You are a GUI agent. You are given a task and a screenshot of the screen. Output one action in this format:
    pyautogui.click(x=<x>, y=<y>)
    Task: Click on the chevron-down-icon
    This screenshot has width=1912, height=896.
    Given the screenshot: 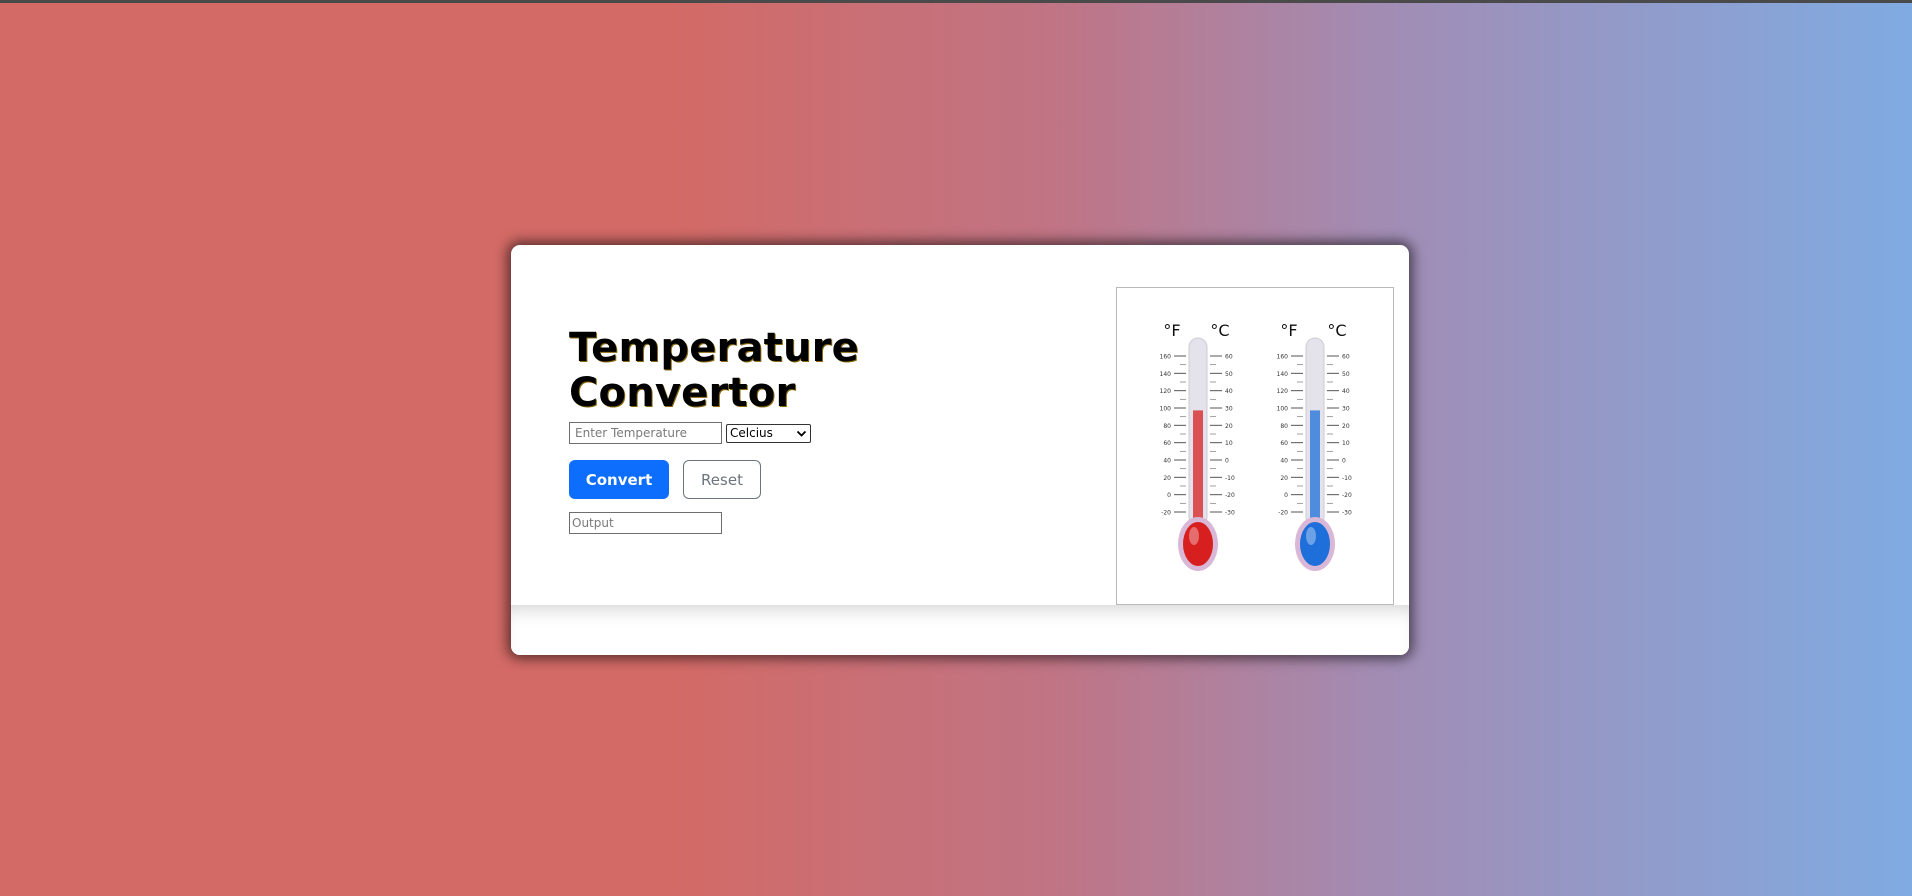 What is the action you would take?
    pyautogui.click(x=801, y=433)
    